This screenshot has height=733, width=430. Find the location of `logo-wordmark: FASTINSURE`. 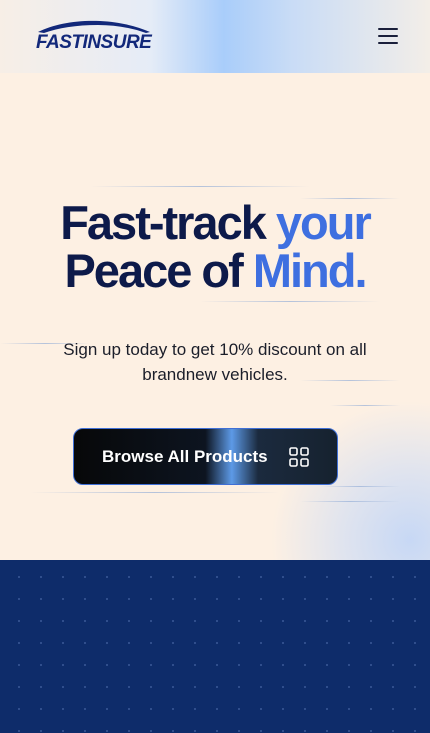

logo-wordmark: FASTINSURE is located at coordinates (94, 42).